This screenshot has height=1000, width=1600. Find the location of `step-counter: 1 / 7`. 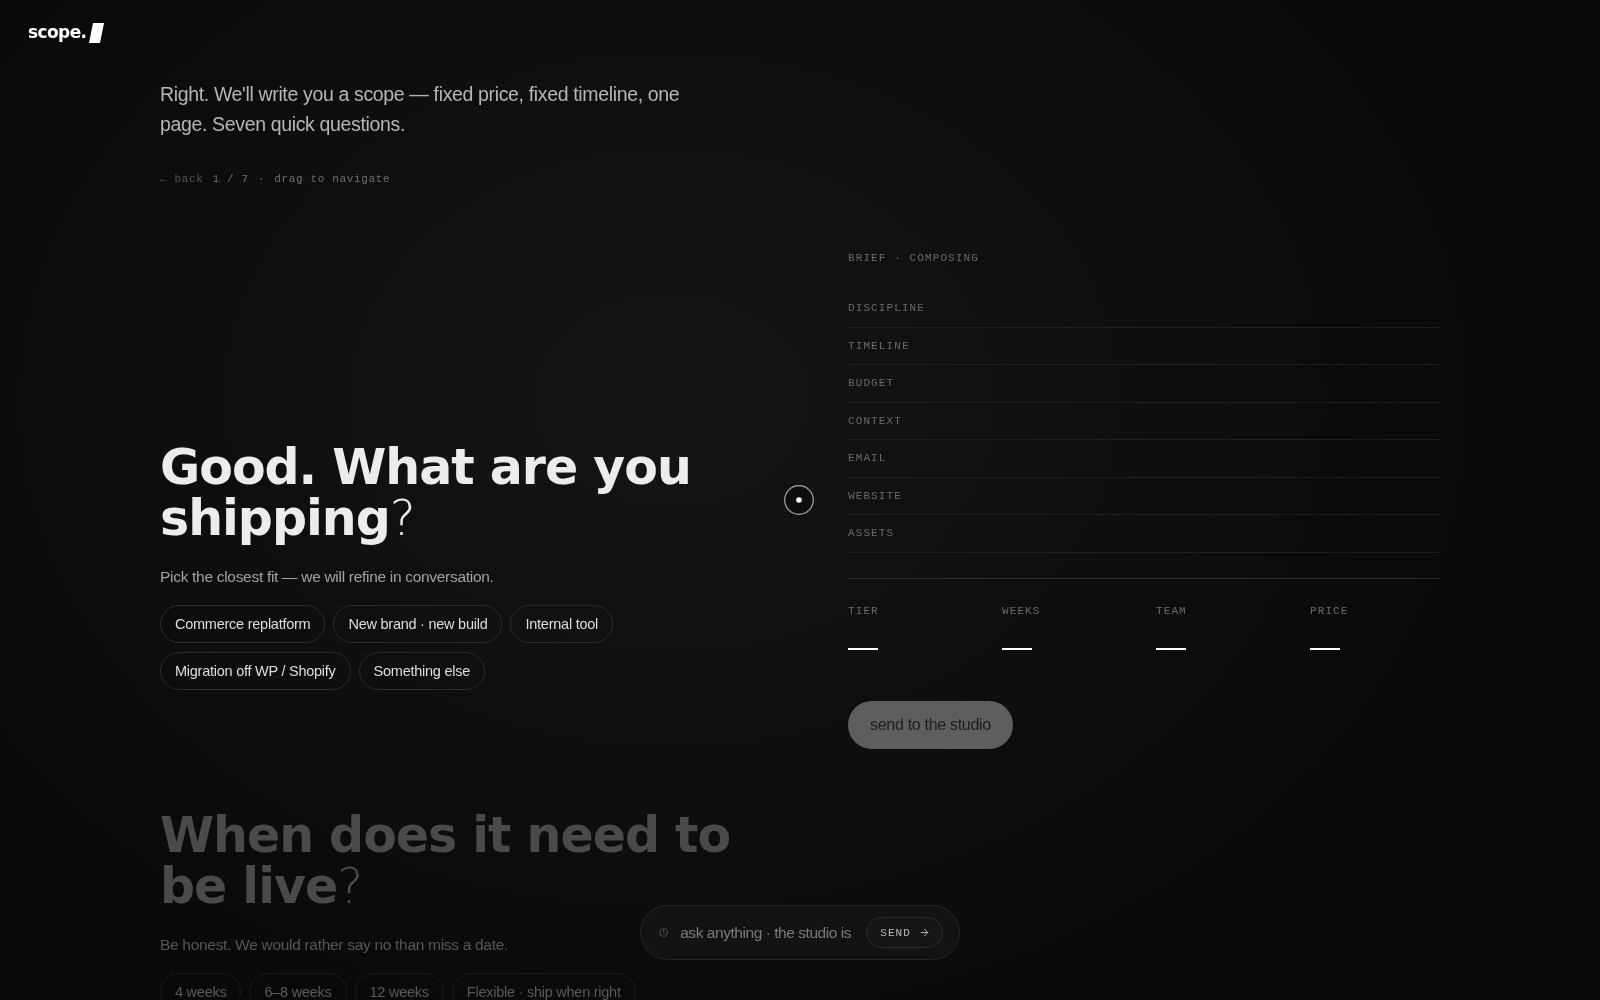

step-counter: 1 / 7 is located at coordinates (230, 179).